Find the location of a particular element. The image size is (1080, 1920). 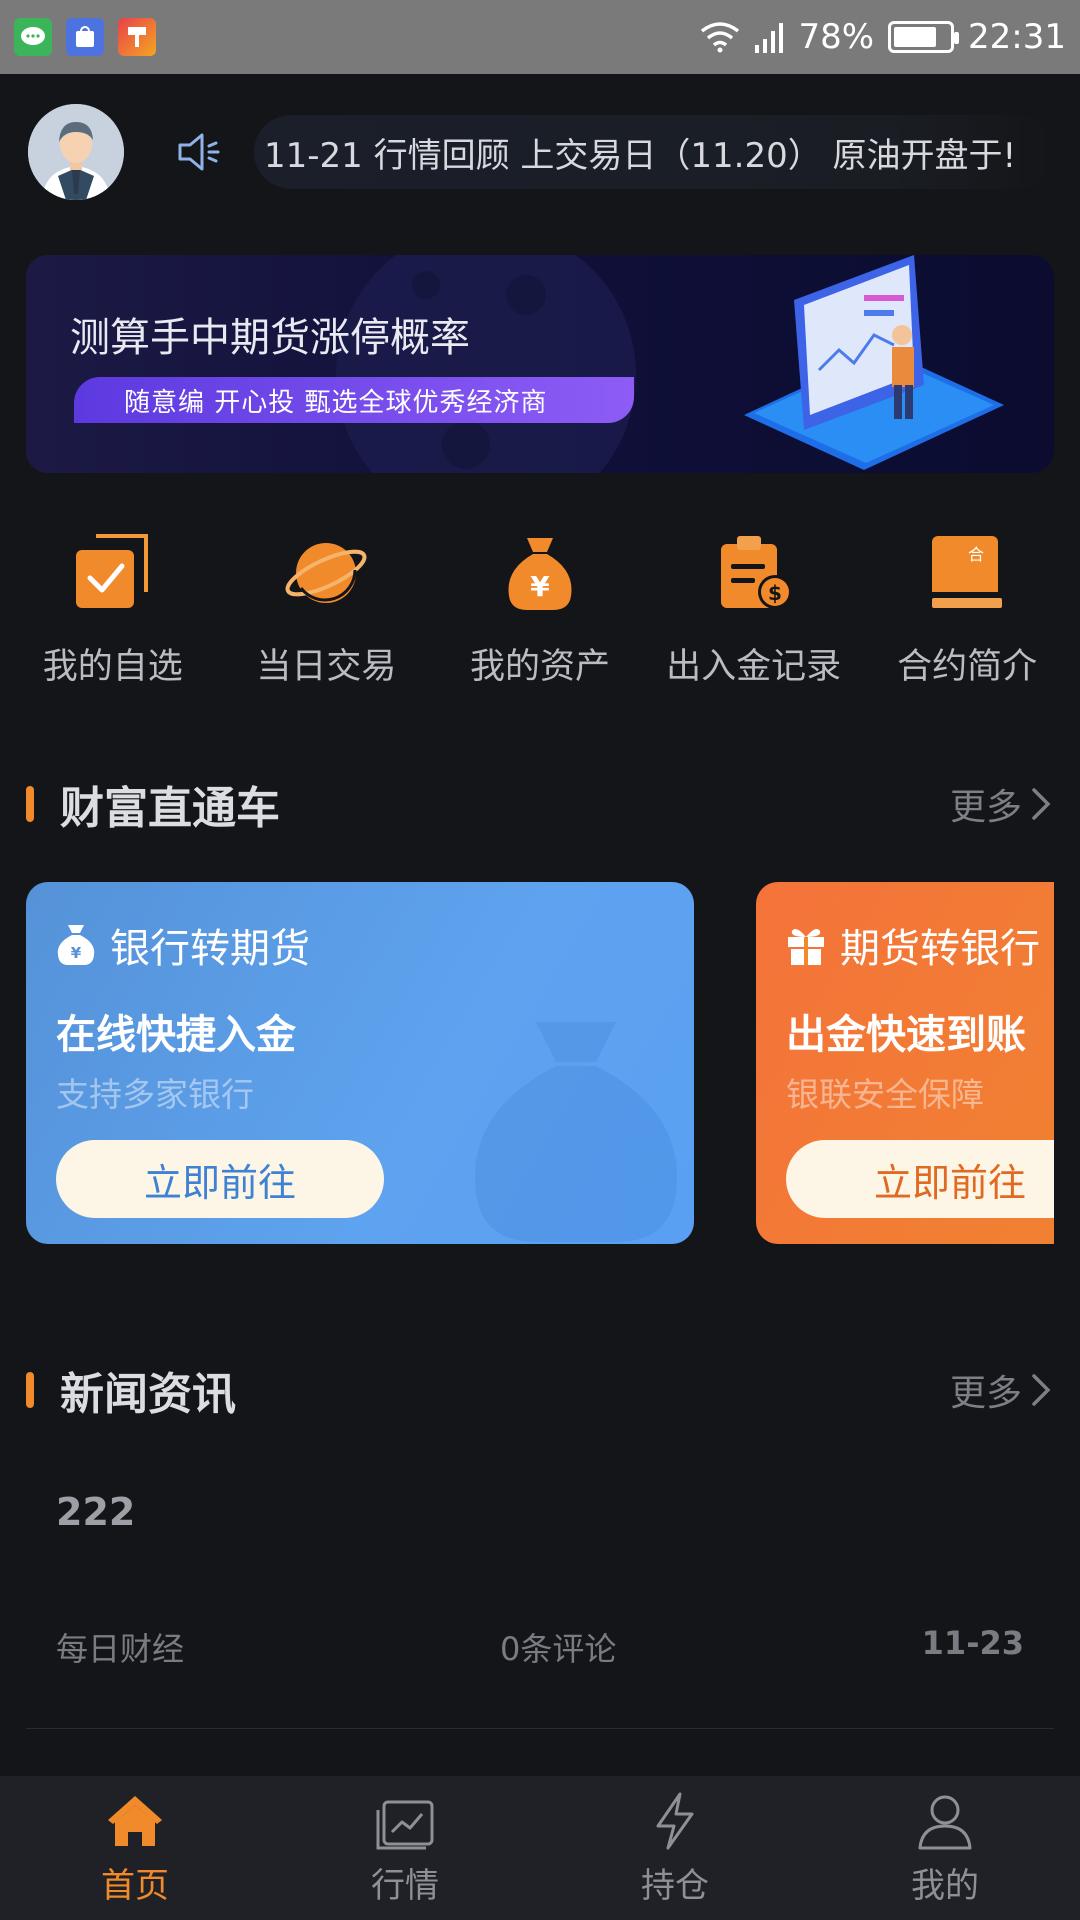

ticker-pill: 11-21 行情回顾 上交易日（11.20） 原油开盘于! is located at coordinates (653, 152).